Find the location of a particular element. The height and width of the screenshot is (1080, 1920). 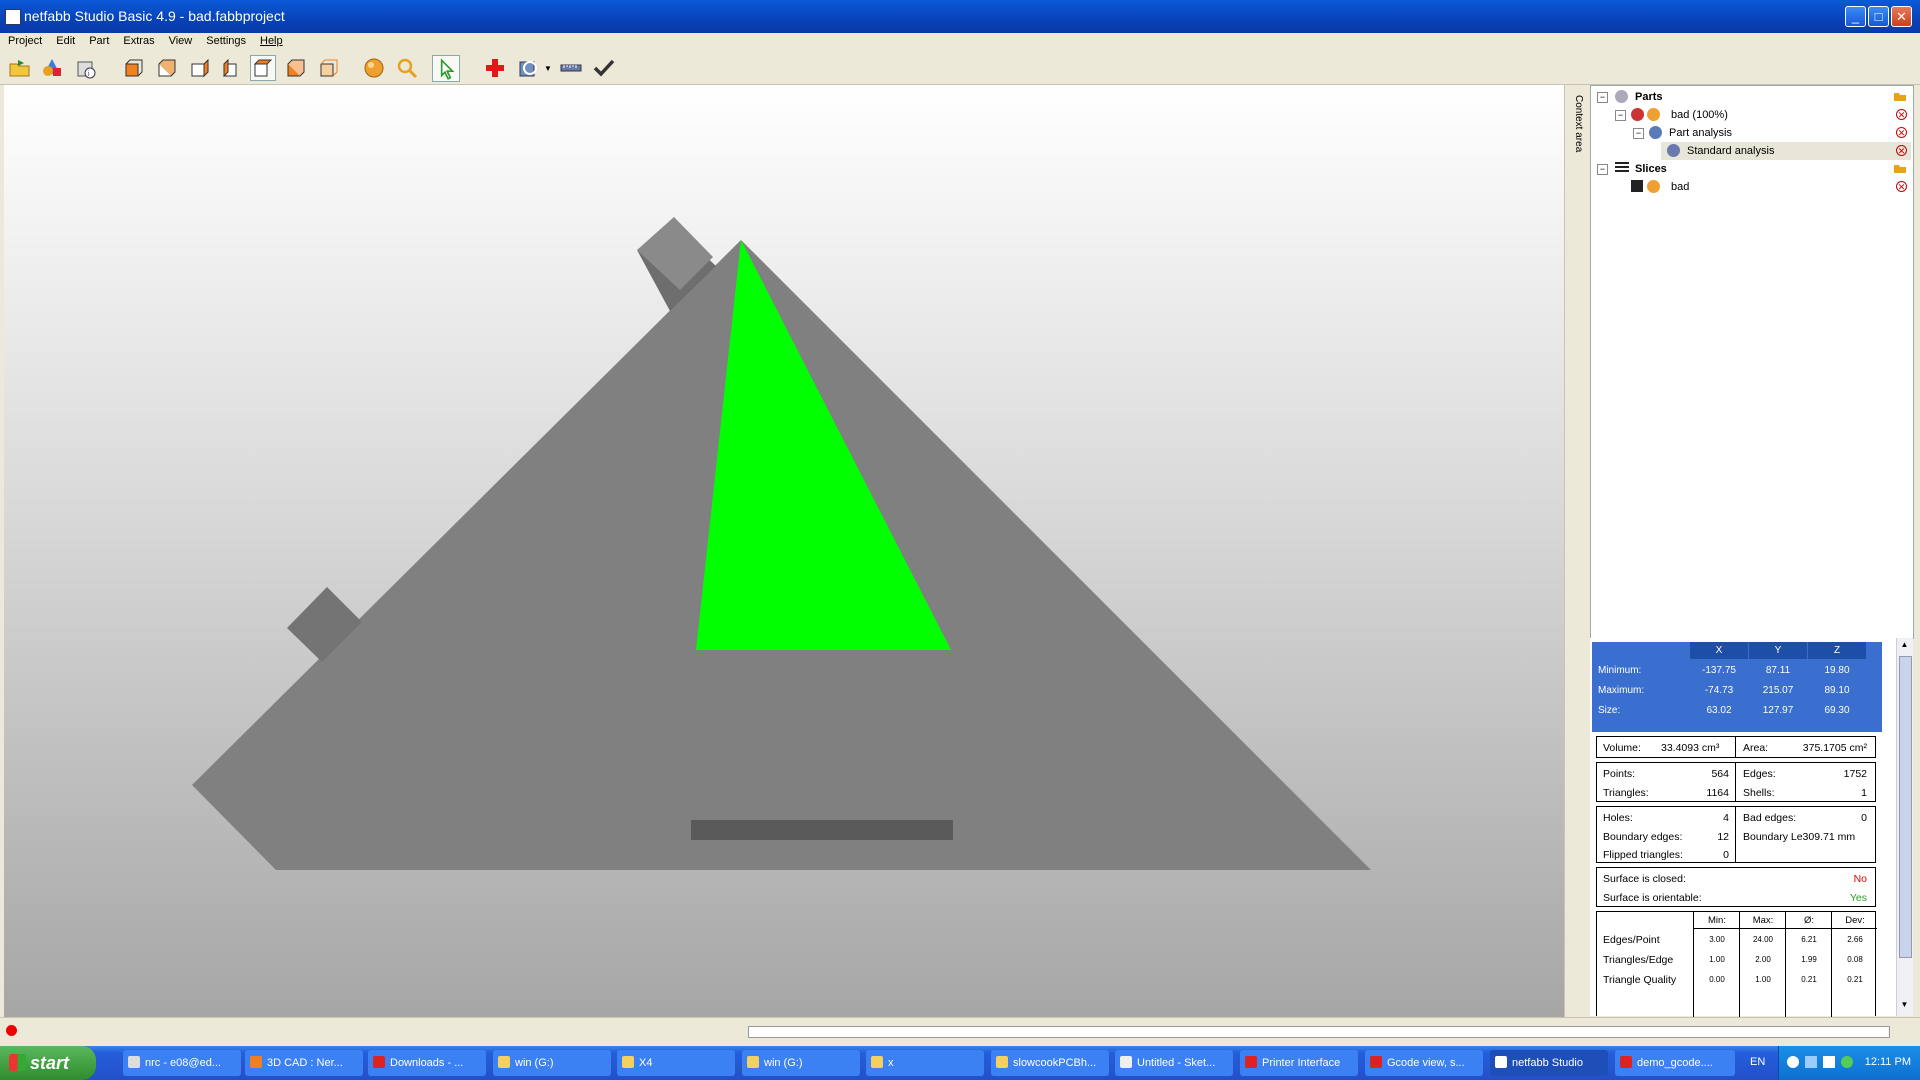

view-left-icon is located at coordinates (200, 68).